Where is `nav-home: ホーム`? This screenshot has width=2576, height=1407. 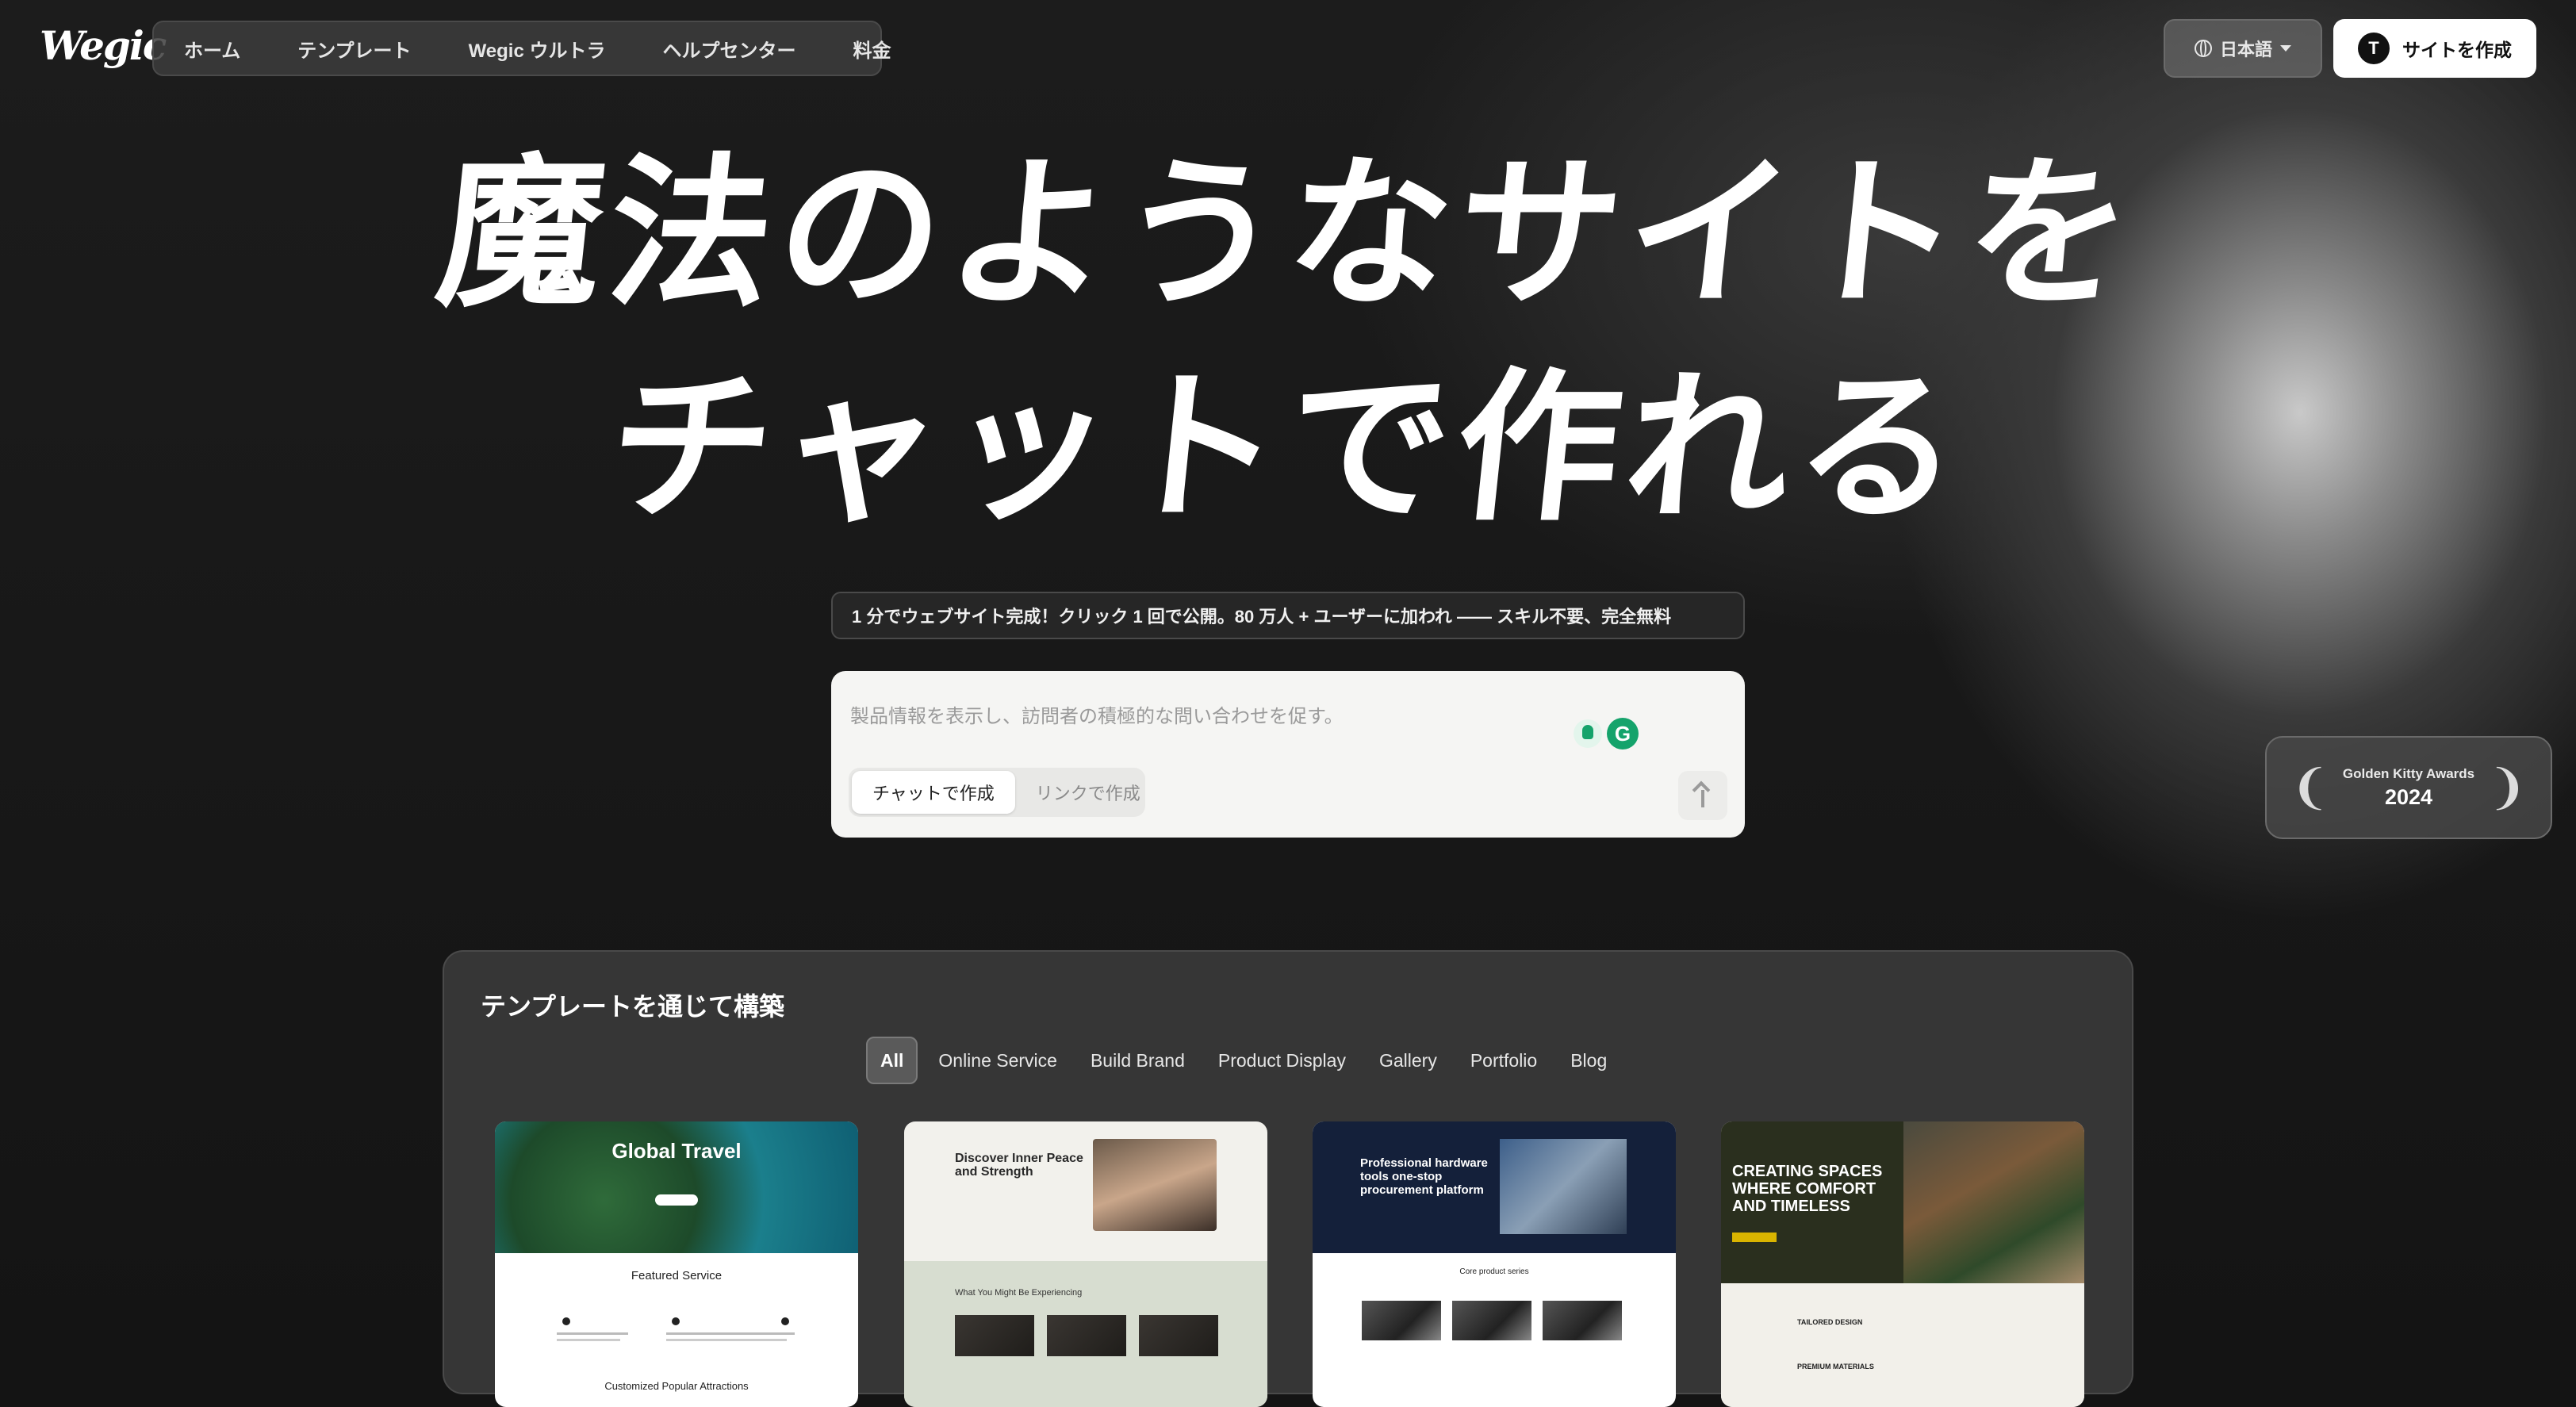 nav-home: ホーム is located at coordinates (212, 49).